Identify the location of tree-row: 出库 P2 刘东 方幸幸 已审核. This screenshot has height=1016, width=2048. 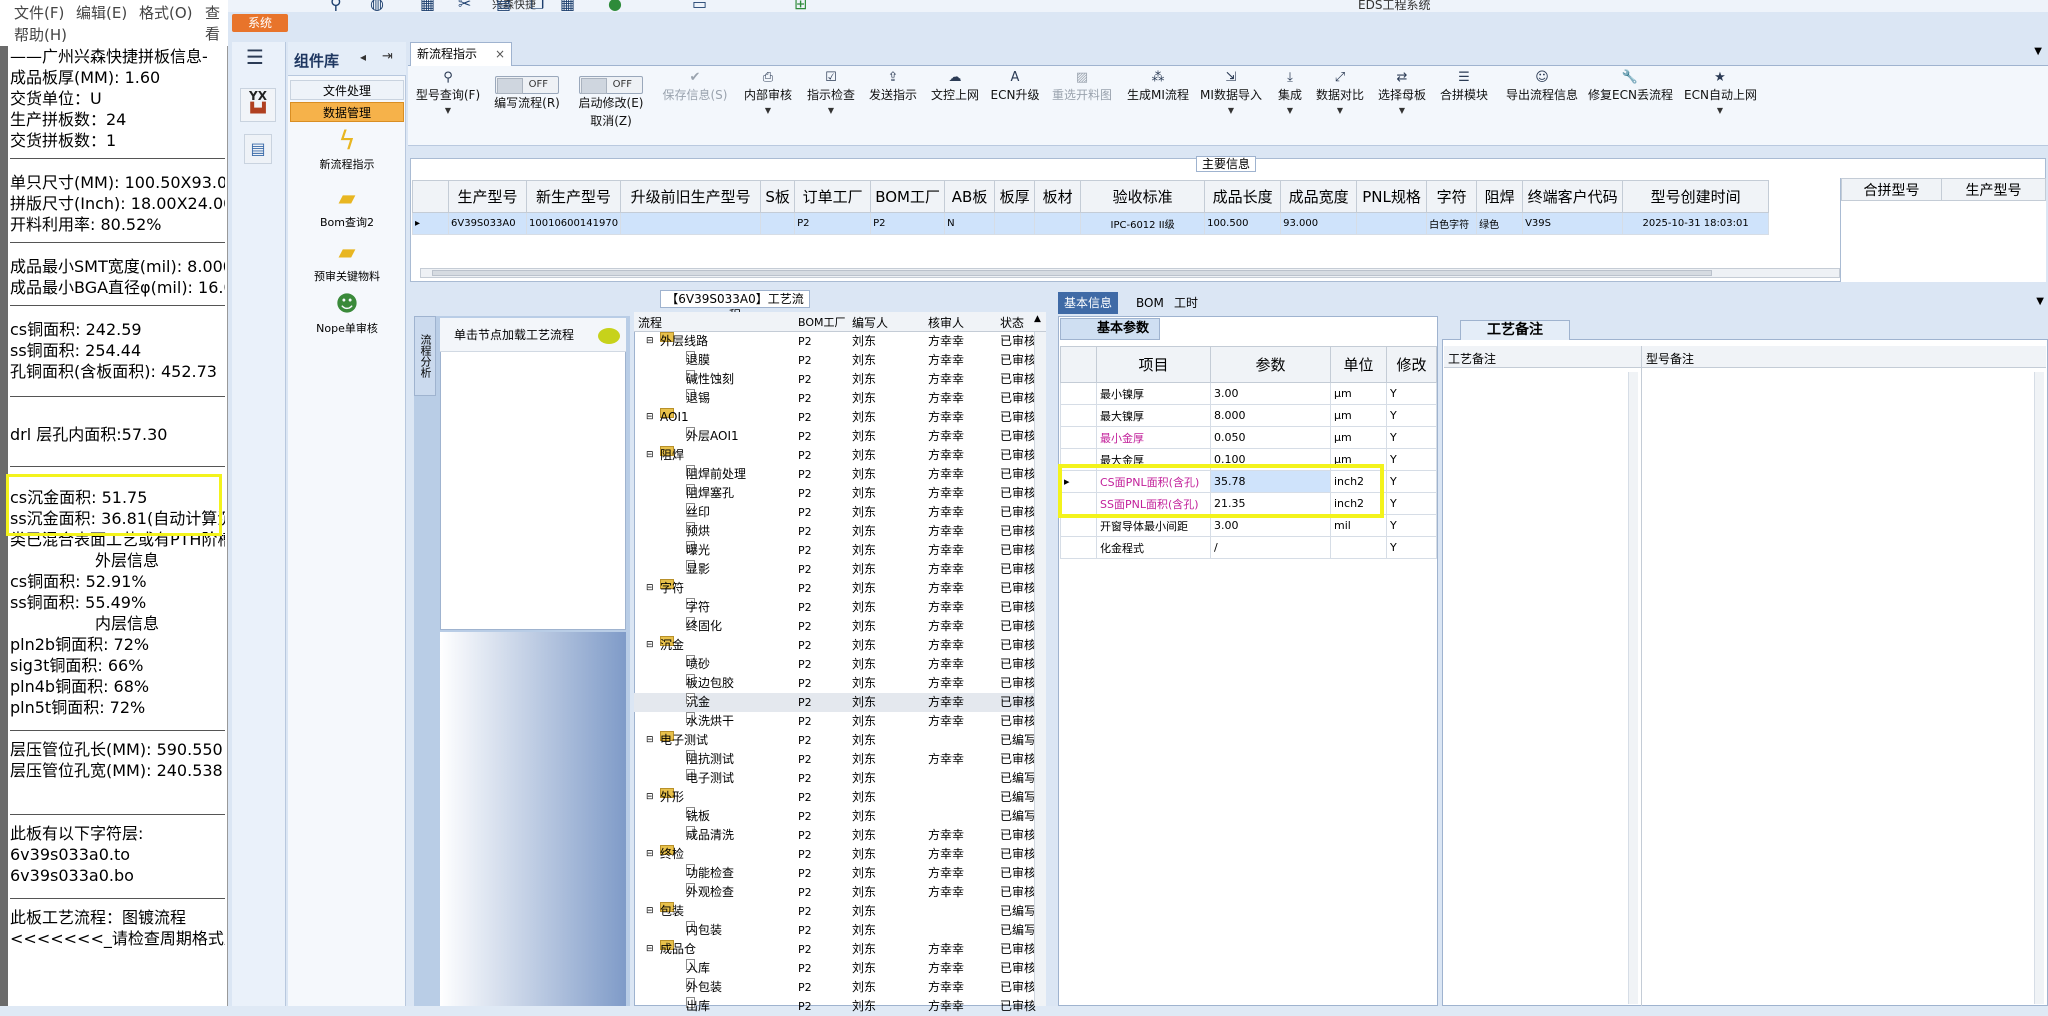
(840, 1006).